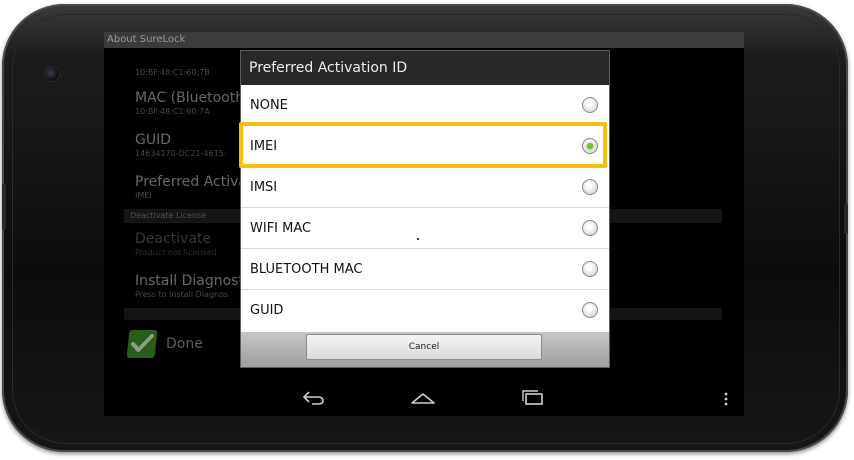 This screenshot has height=460, width=854. I want to click on option-wifi-mac: WIFI MAC, so click(425, 228).